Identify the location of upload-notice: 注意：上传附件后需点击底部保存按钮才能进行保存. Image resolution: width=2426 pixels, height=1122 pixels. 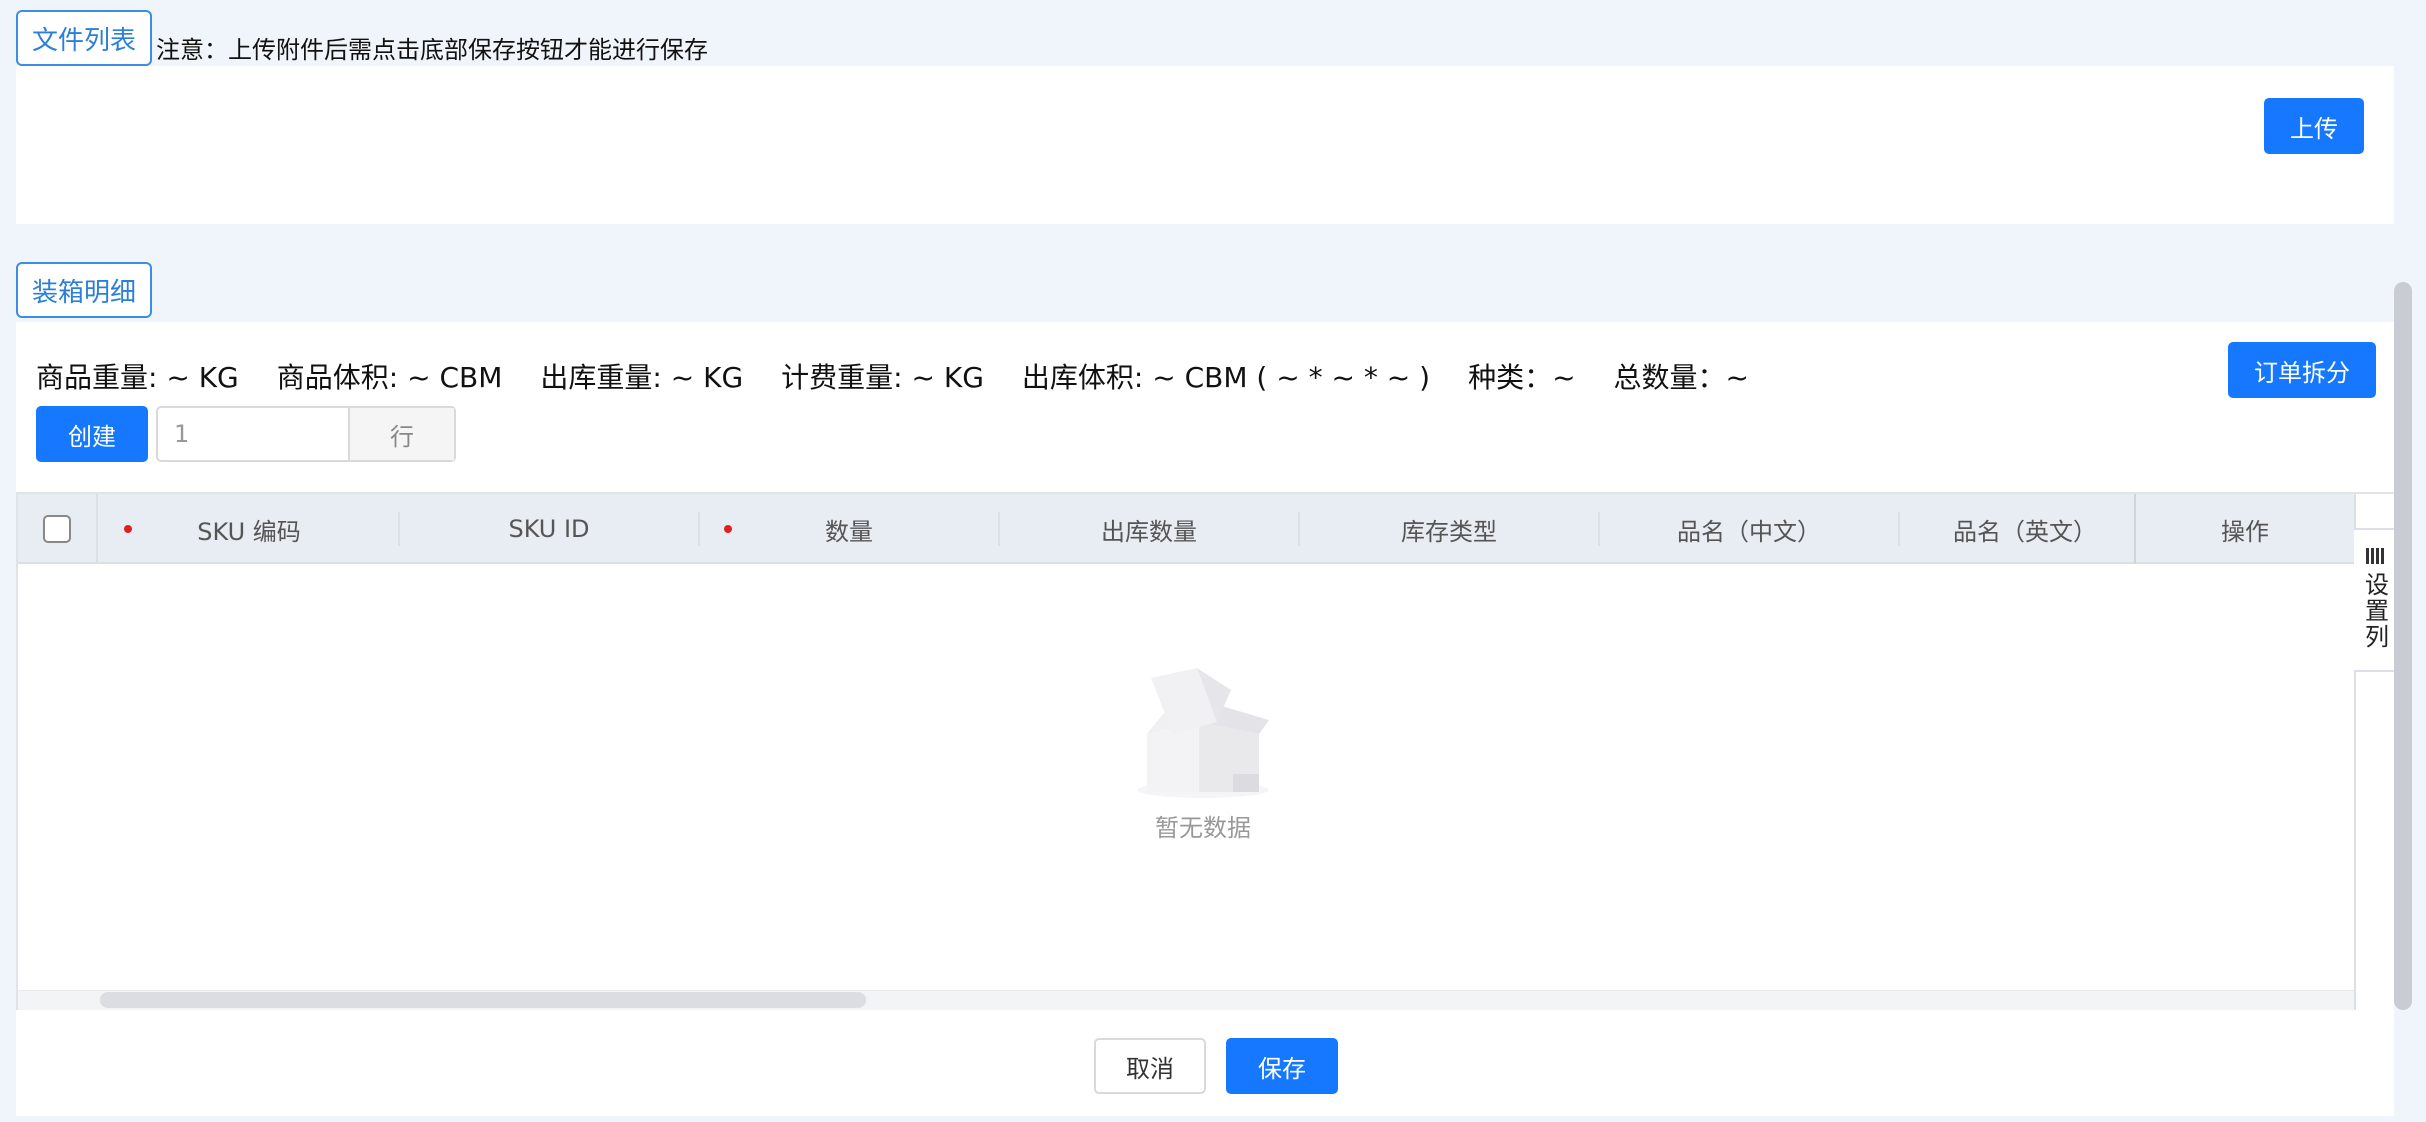
(432, 50).